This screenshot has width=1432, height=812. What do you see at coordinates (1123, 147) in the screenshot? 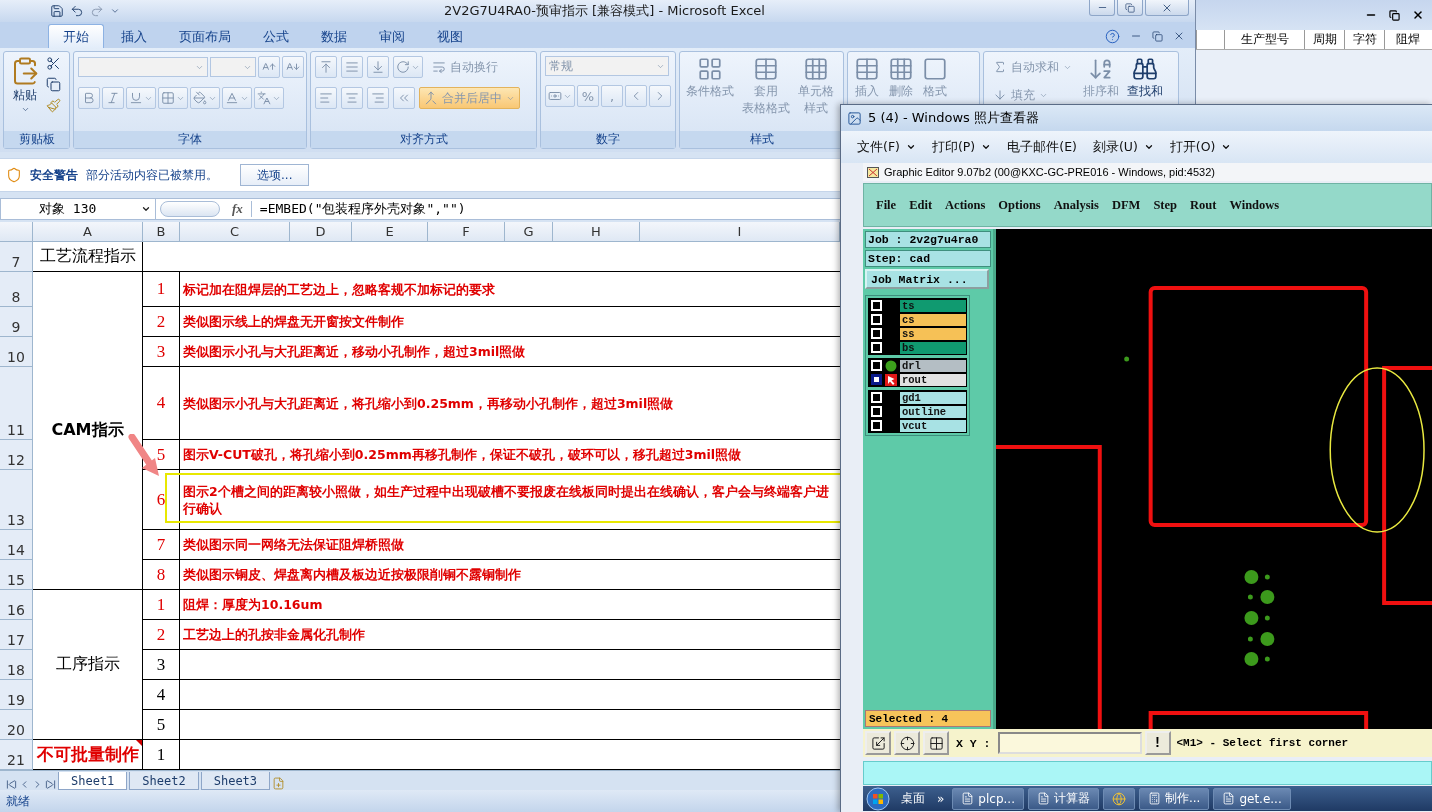
I see `menu-item: 刻录(U)` at bounding box center [1123, 147].